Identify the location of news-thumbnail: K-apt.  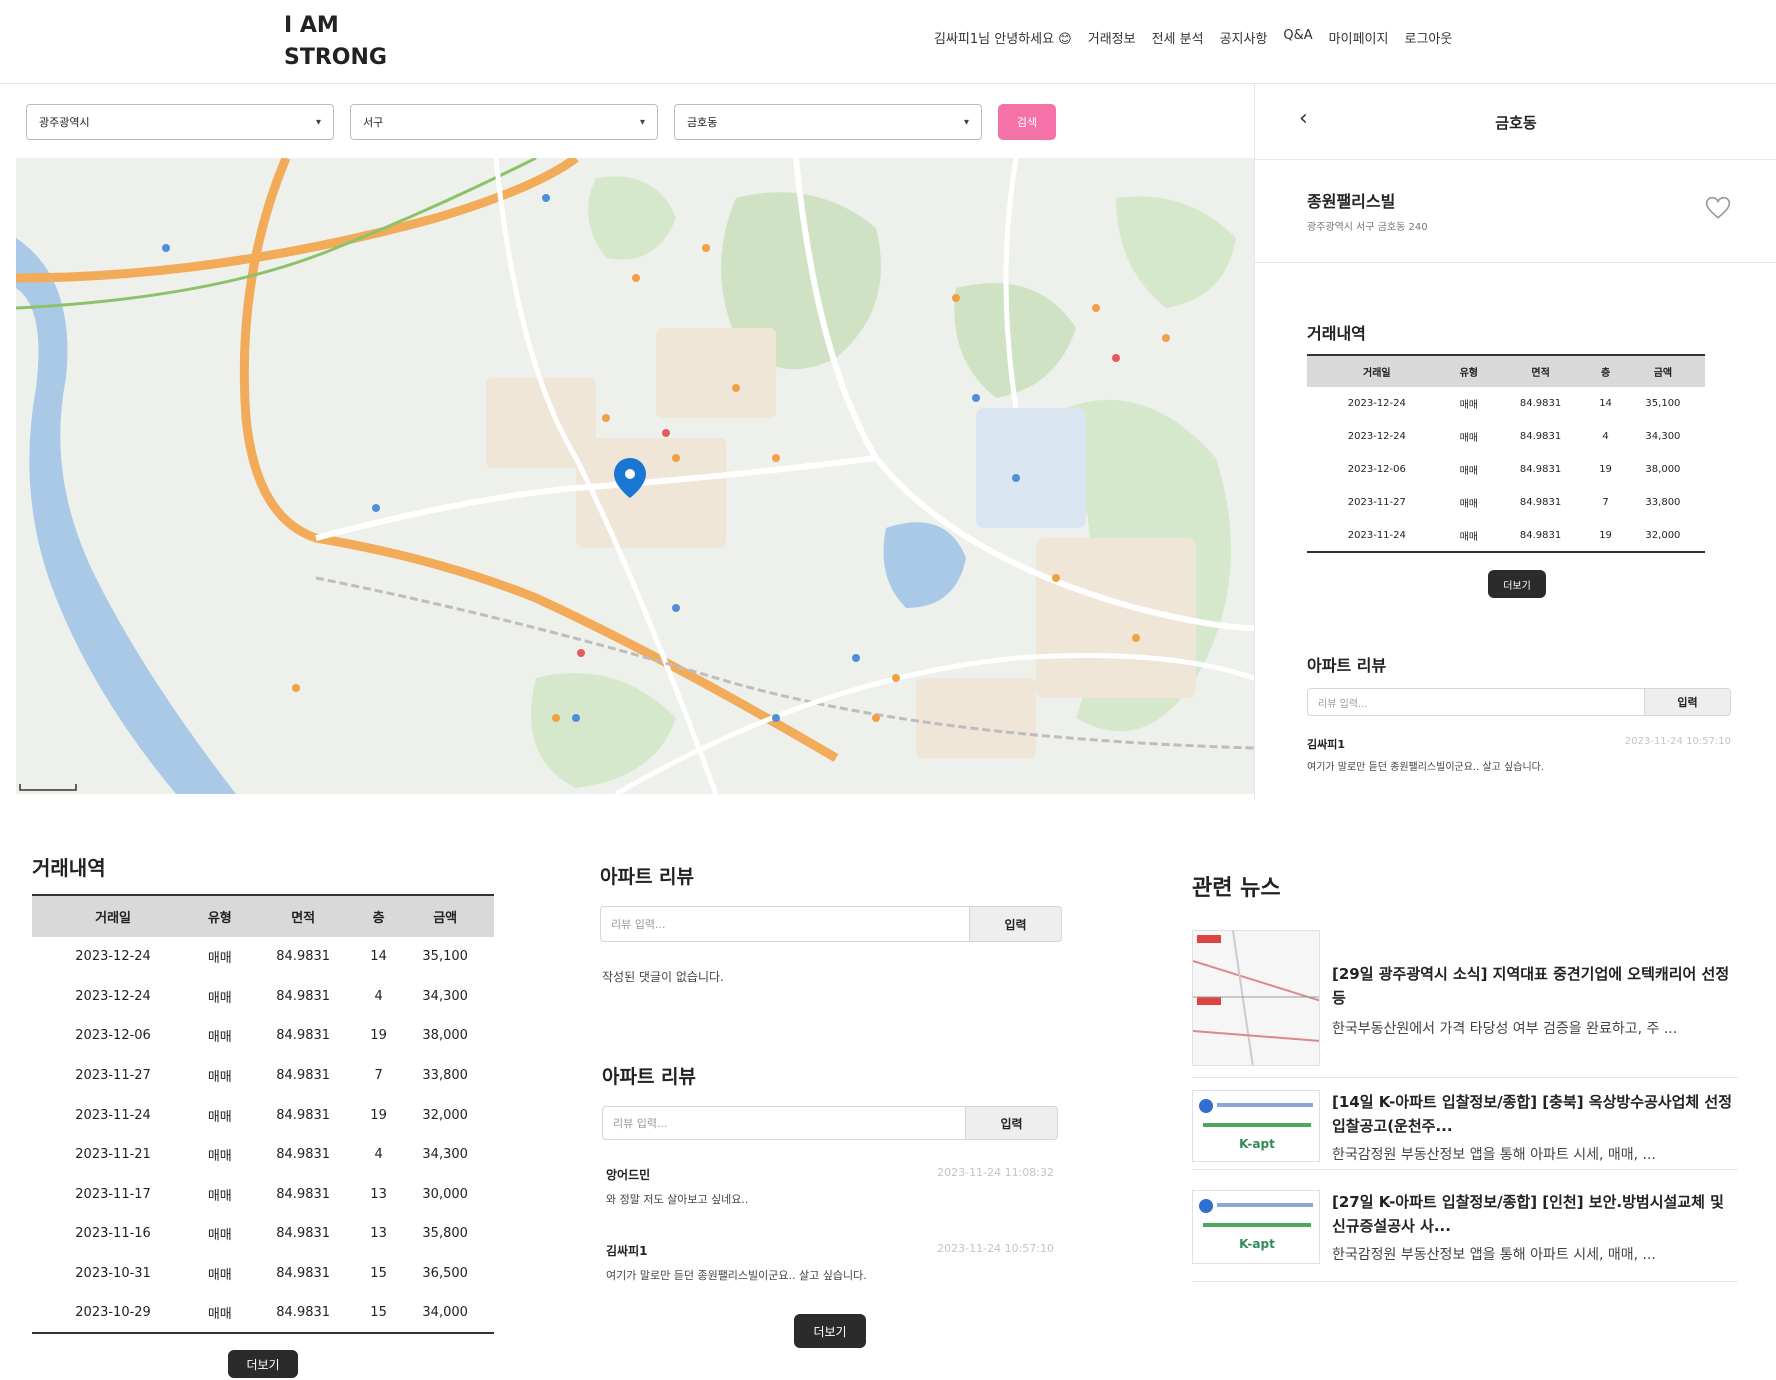
(1256, 1126).